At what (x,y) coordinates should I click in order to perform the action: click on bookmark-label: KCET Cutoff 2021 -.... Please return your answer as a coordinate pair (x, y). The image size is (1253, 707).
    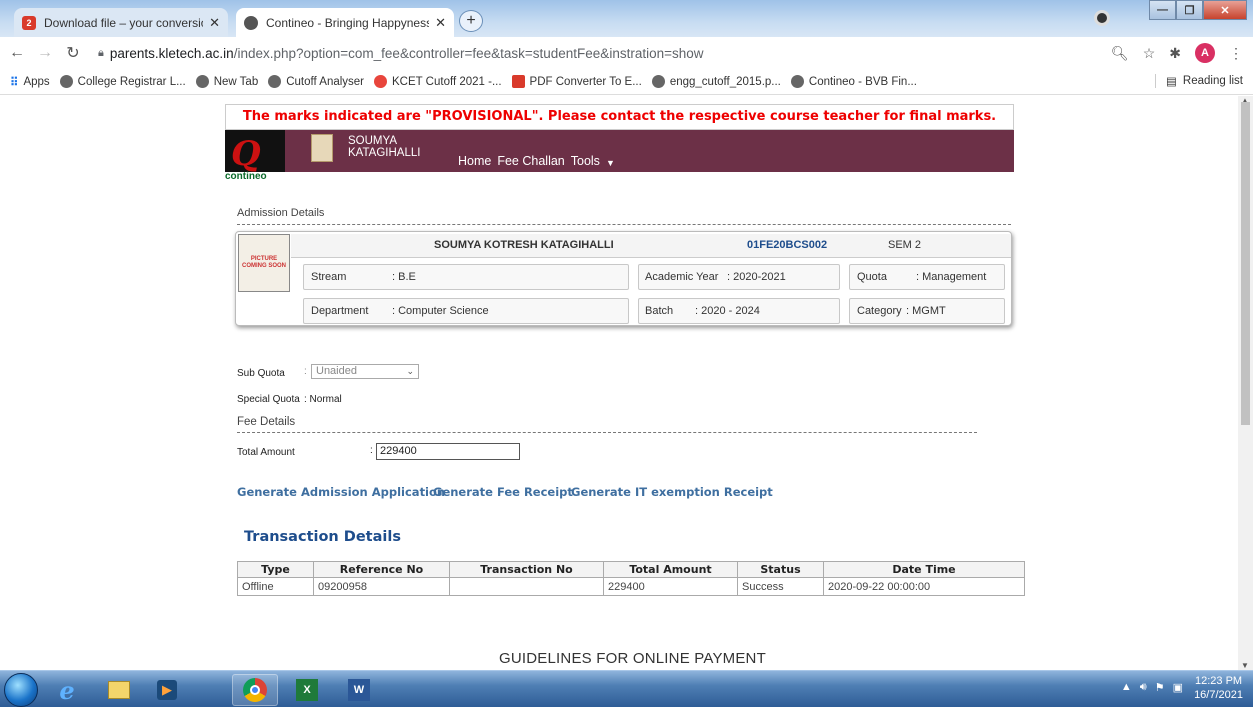
    Looking at the image, I should click on (447, 81).